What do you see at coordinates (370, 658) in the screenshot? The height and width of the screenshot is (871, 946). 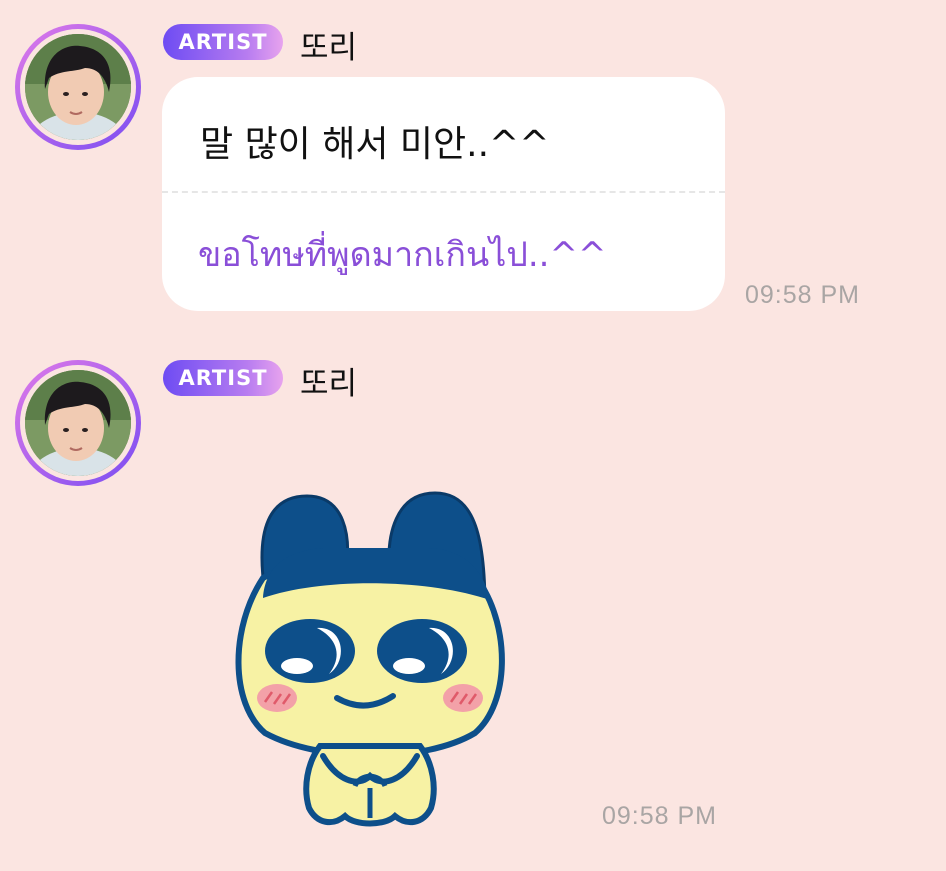 I see `mametchi-sticker` at bounding box center [370, 658].